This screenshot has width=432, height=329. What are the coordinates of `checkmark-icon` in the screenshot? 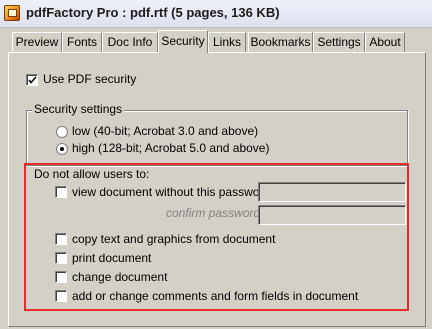 It's located at (32, 80).